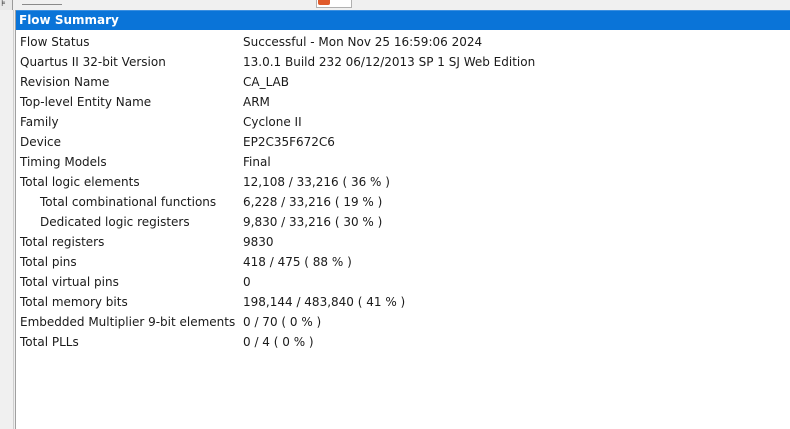 The width and height of the screenshot is (790, 429). Describe the element at coordinates (257, 162) in the screenshot. I see `row-value: Final` at that location.